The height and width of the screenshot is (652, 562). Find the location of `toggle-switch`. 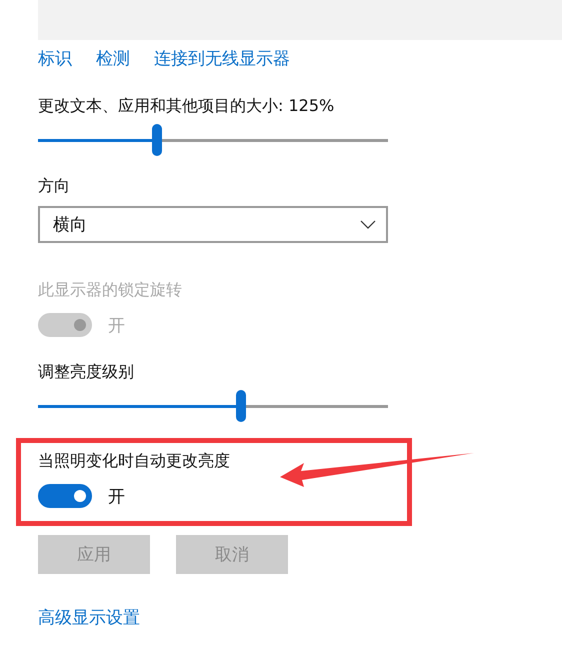

toggle-switch is located at coordinates (65, 496).